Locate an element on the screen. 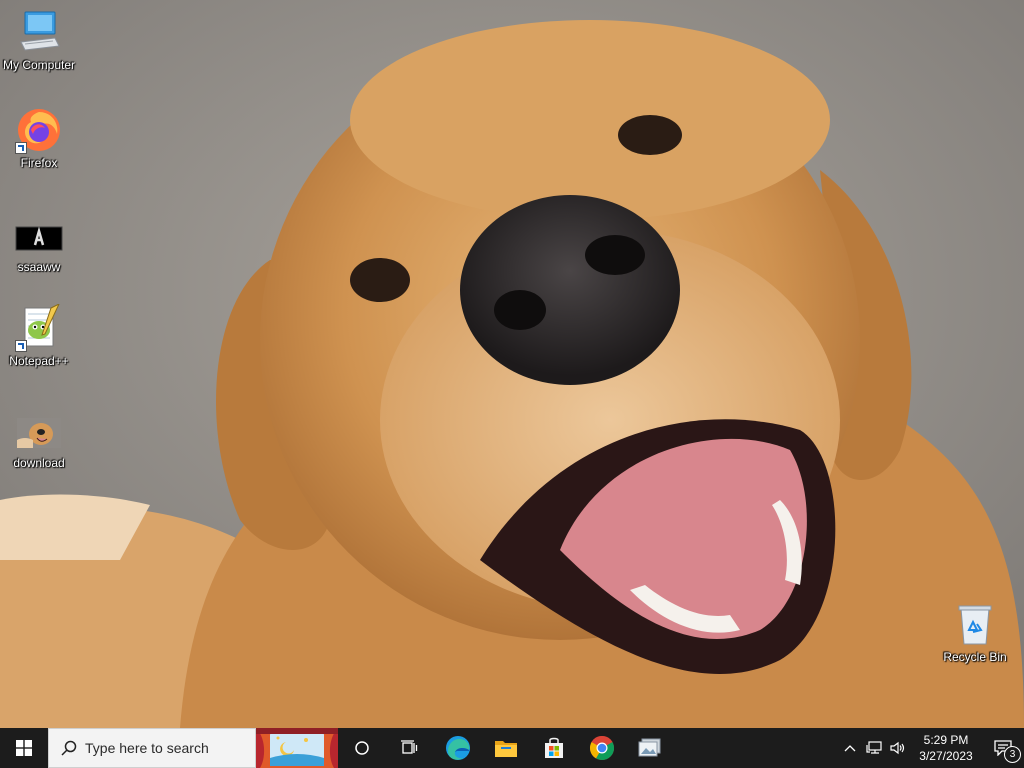 Image resolution: width=1024 pixels, height=768 pixels. action-center-button: 3 is located at coordinates (1003, 748).